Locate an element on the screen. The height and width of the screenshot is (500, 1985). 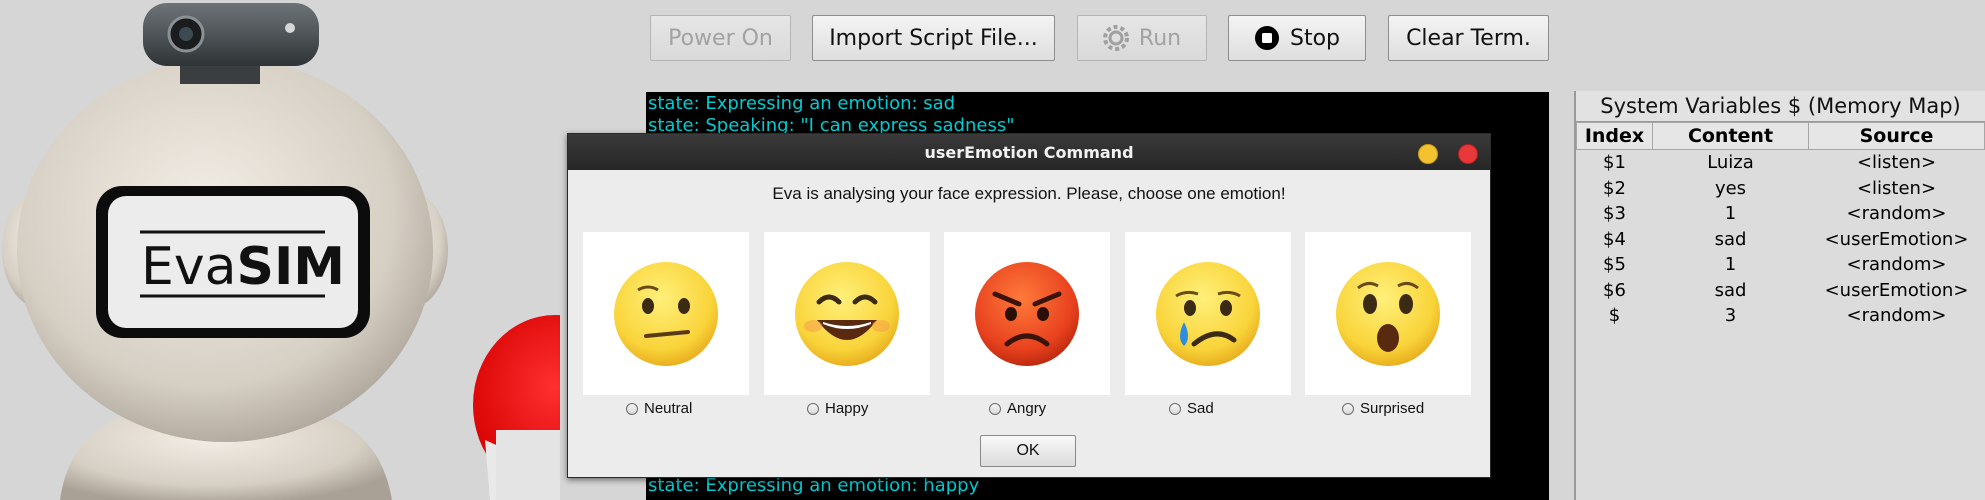
radio-label-neutral: Neutral is located at coordinates (668, 408).